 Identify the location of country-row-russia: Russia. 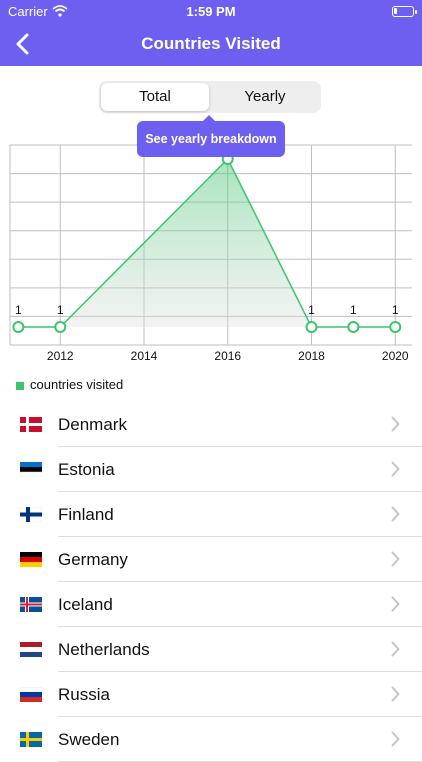
(211, 694).